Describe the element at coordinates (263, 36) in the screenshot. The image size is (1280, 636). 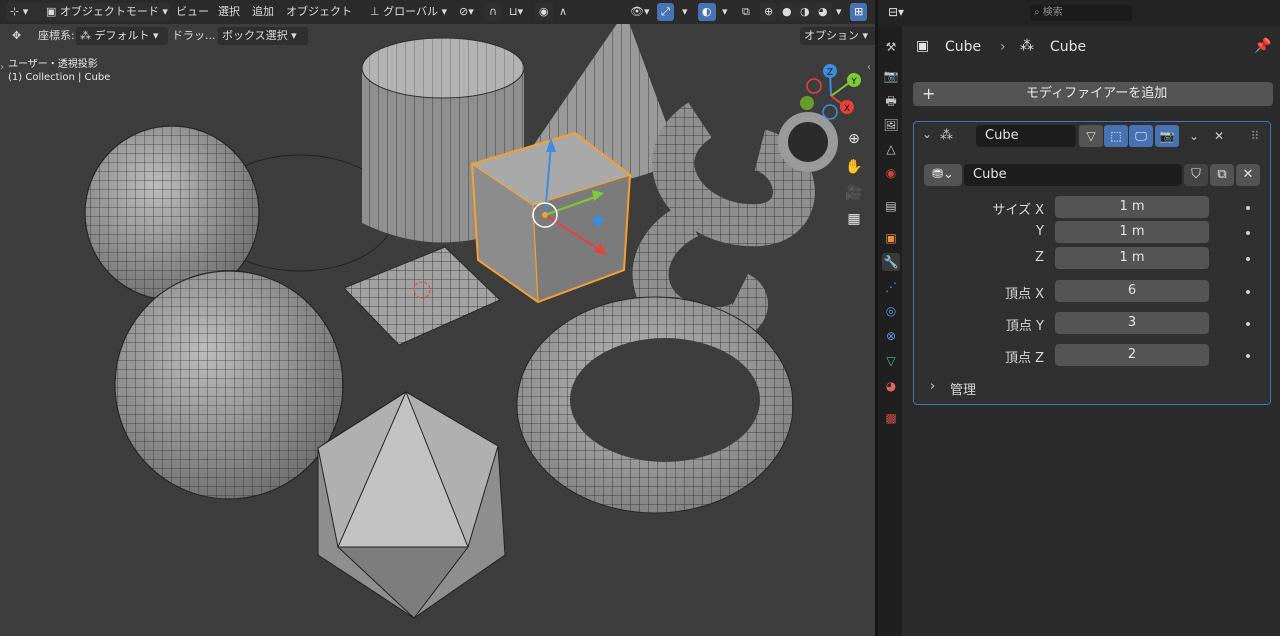
I see `drag-dropdown: ボックス選択 ▾` at that location.